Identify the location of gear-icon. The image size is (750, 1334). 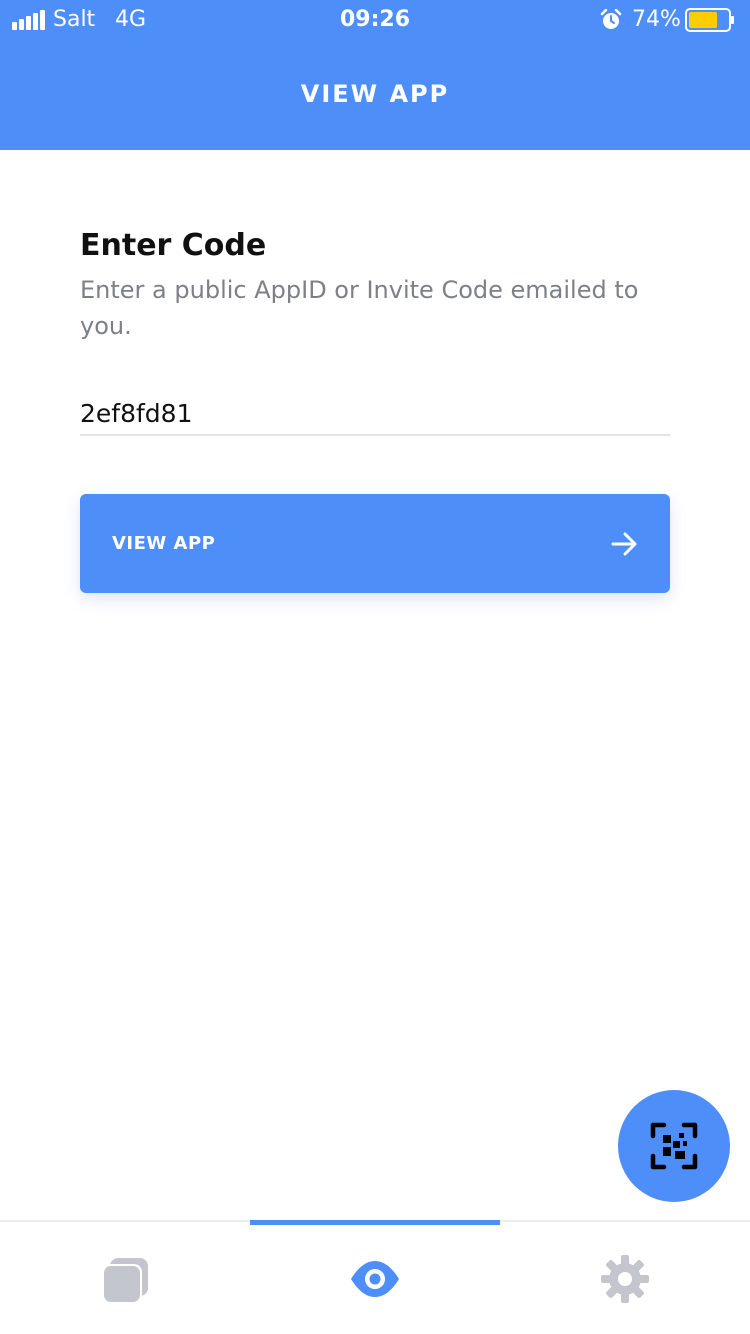
(625, 1279).